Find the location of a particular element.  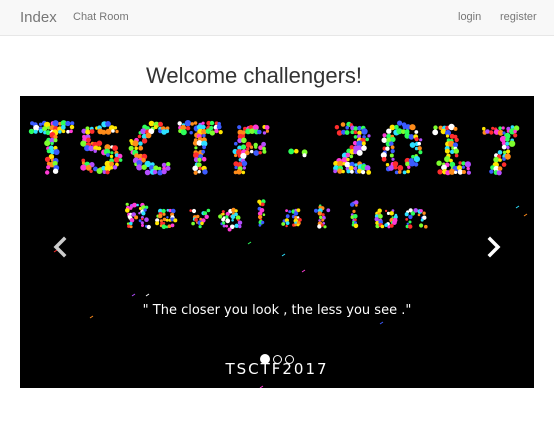

brand-link: Index is located at coordinates (38, 17).